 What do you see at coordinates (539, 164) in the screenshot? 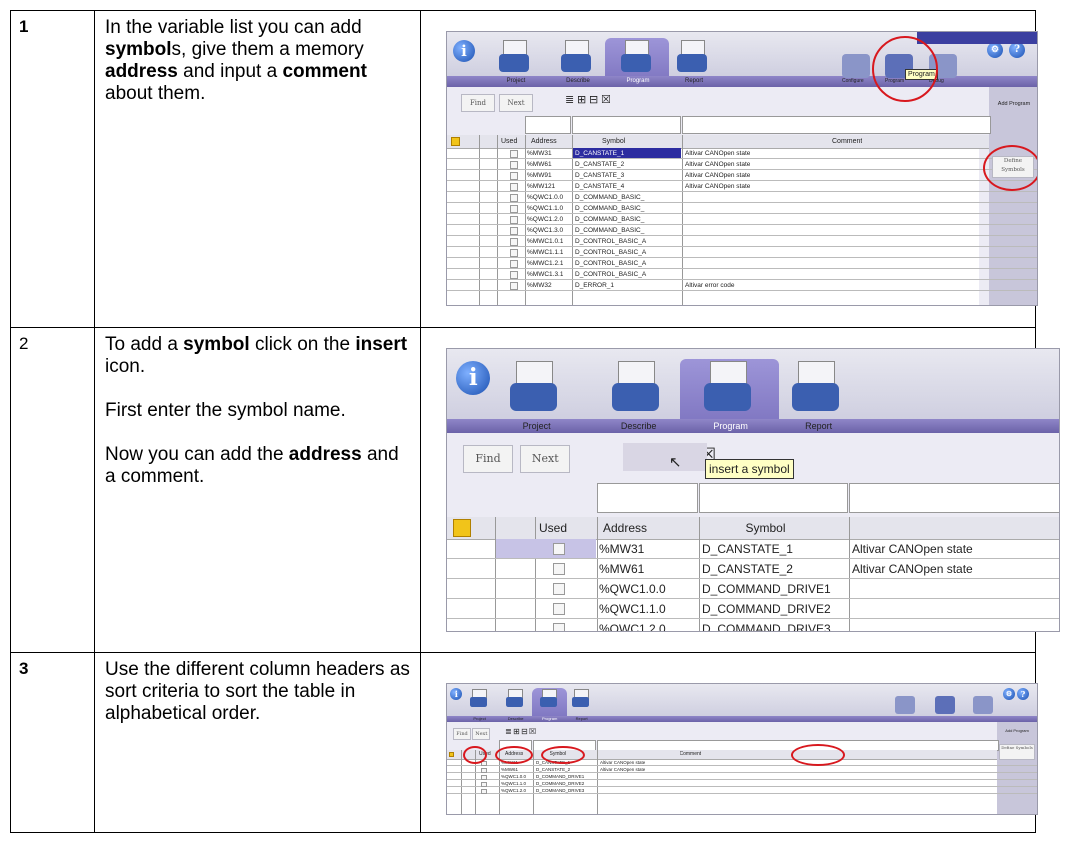
I see `address-cell: %MW61` at bounding box center [539, 164].